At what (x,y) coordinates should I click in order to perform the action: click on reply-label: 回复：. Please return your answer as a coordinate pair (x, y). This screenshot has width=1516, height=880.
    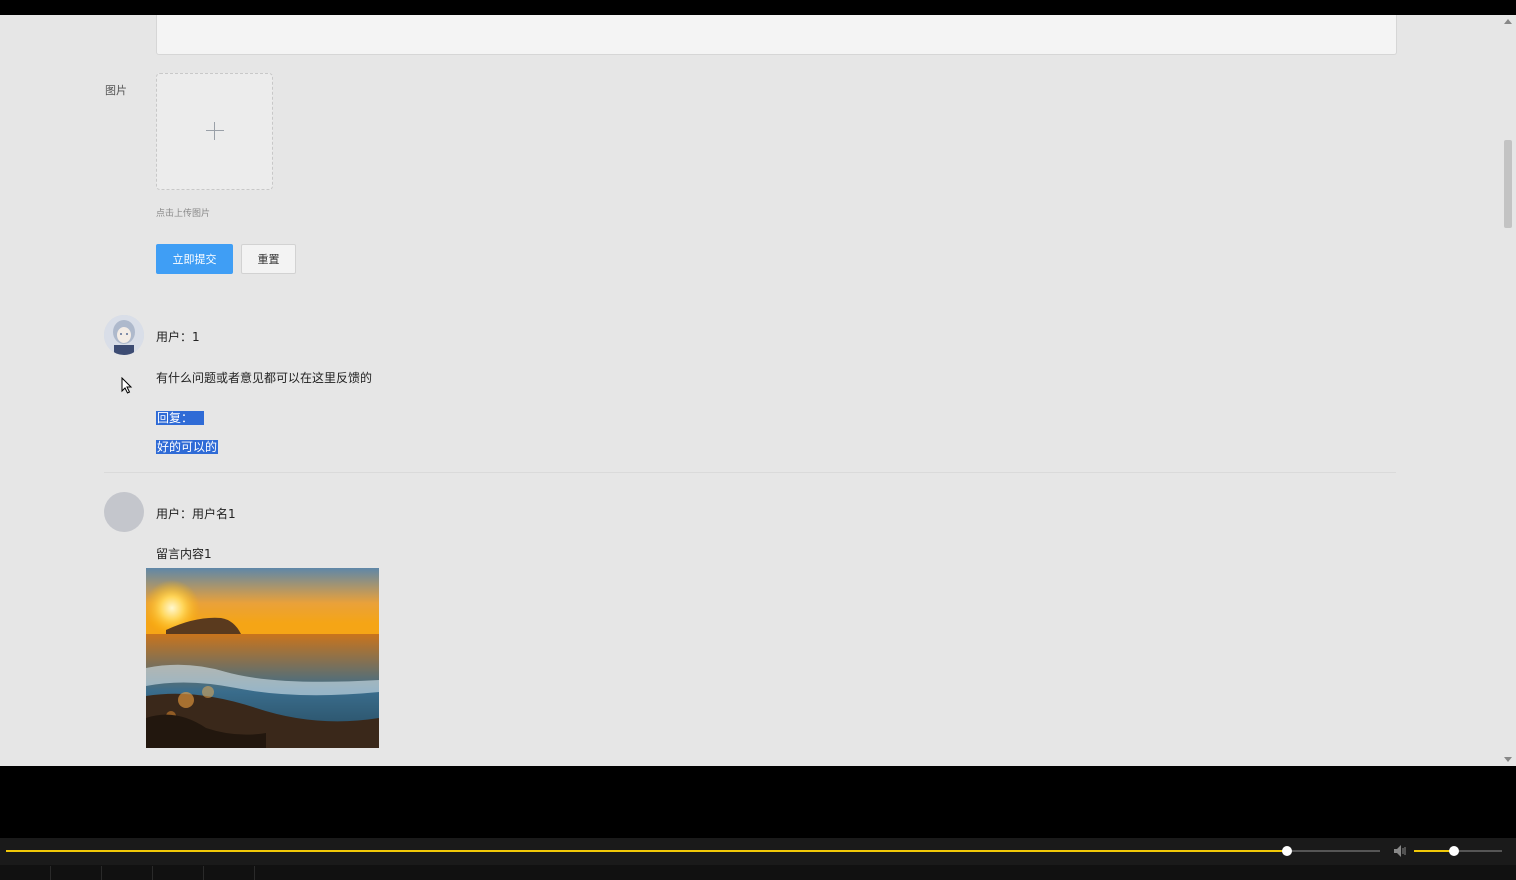
    Looking at the image, I should click on (180, 417).